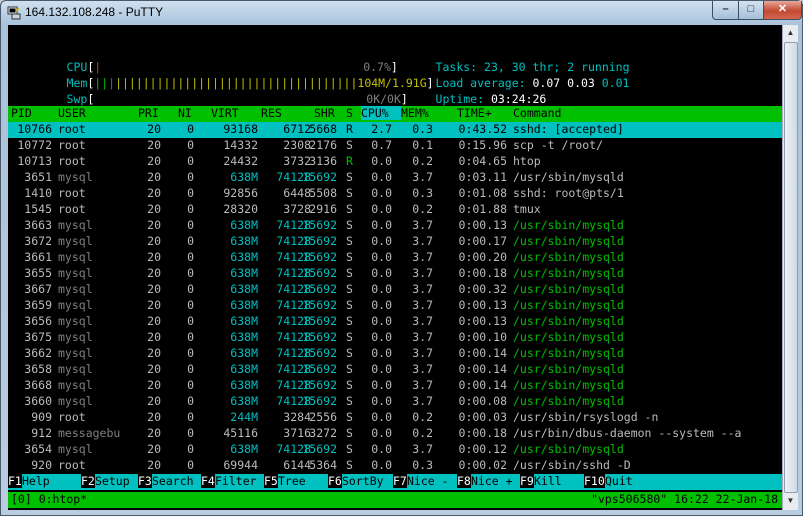 The width and height of the screenshot is (803, 516). What do you see at coordinates (537, 113) in the screenshot?
I see `col-command: Command` at bounding box center [537, 113].